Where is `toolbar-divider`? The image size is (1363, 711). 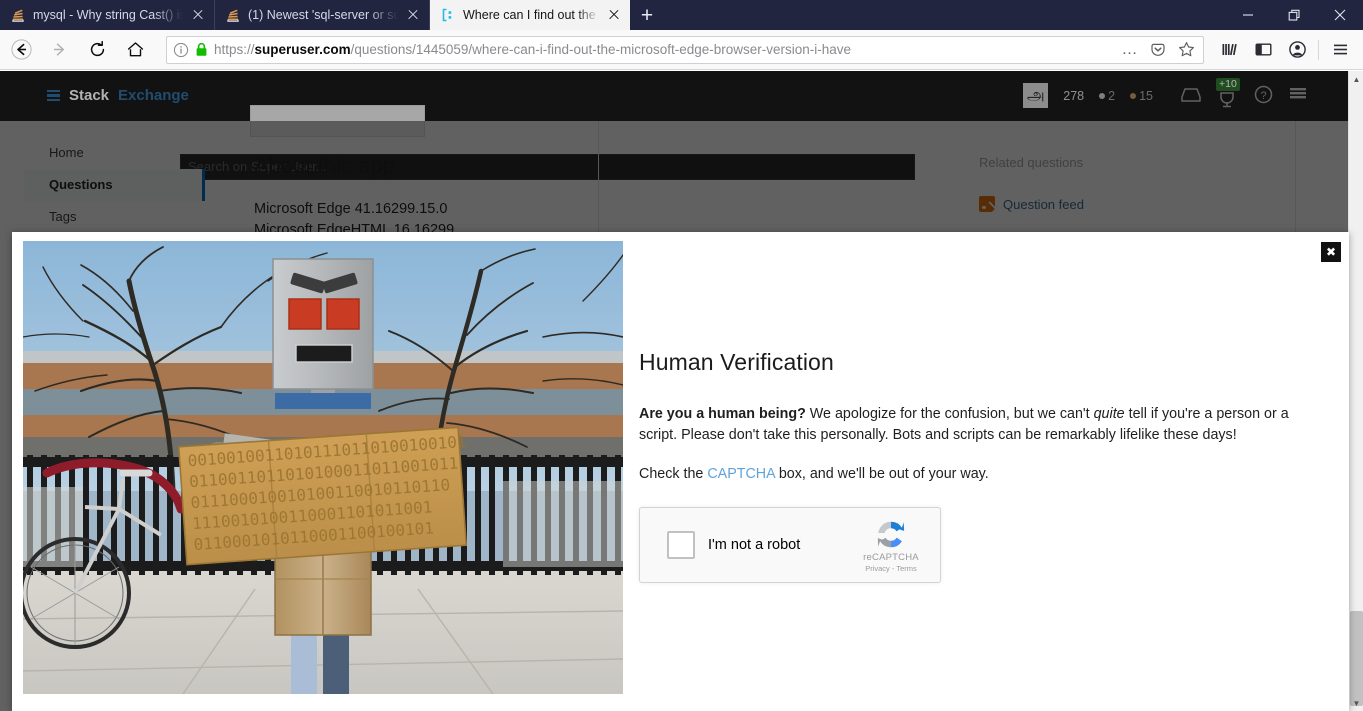
toolbar-divider is located at coordinates (1318, 49).